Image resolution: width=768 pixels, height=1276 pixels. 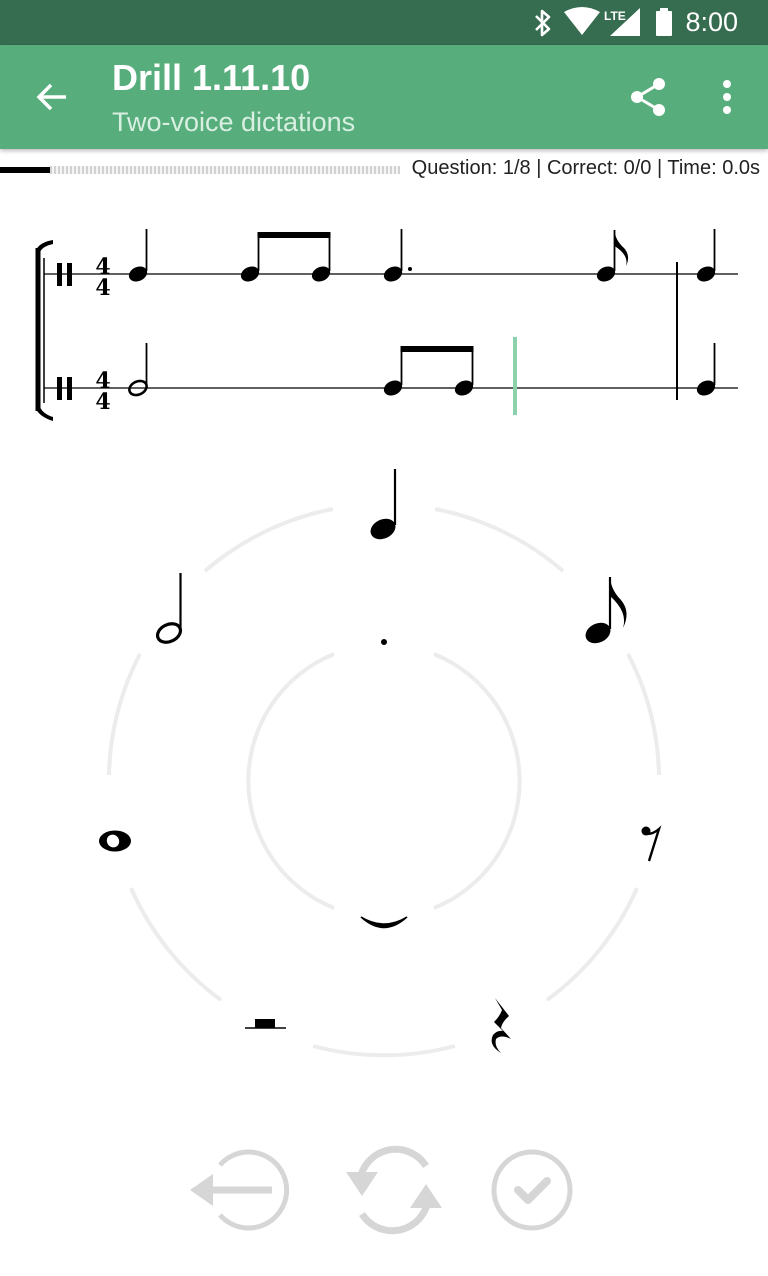 What do you see at coordinates (234, 122) in the screenshot?
I see `drill-subtitle: Two-voice dictations` at bounding box center [234, 122].